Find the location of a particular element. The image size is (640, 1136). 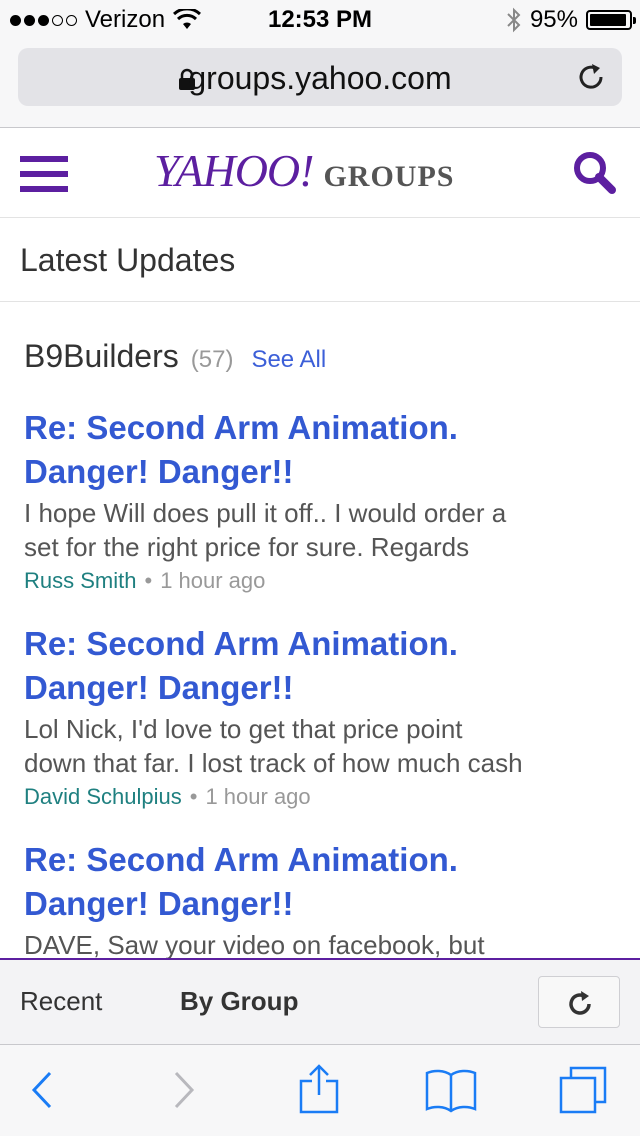

tabs-icon is located at coordinates (583, 1090).